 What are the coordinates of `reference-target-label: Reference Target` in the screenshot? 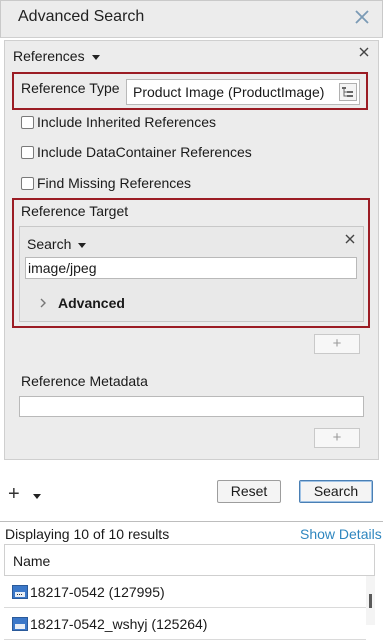 It's located at (75, 211).